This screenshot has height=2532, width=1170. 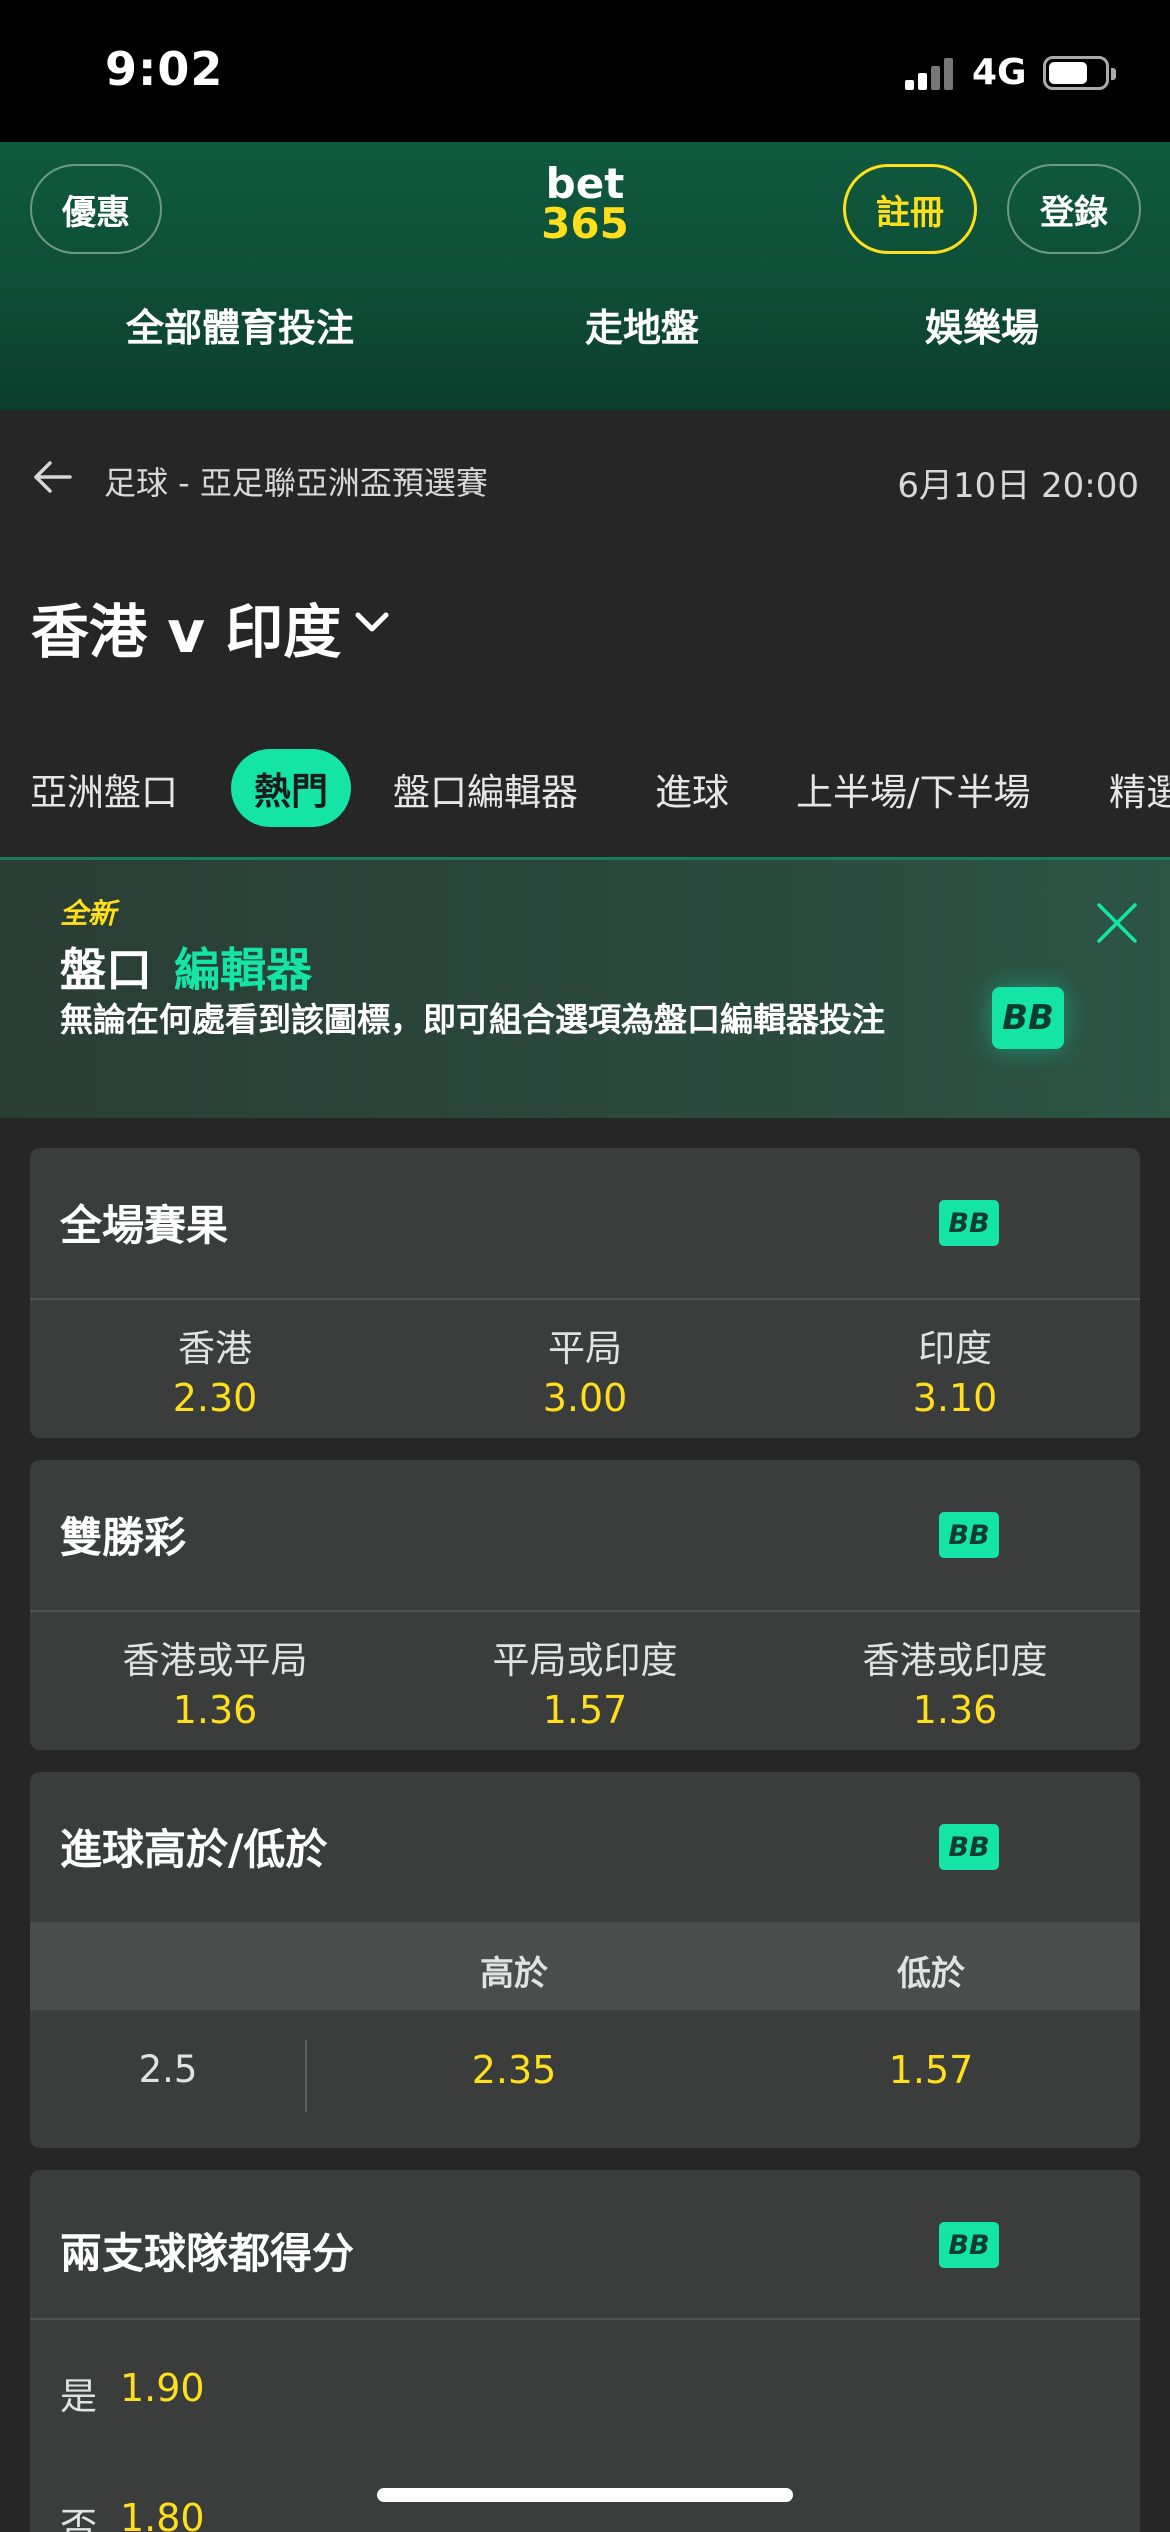 What do you see at coordinates (930, 73) in the screenshot?
I see `signal-icon` at bounding box center [930, 73].